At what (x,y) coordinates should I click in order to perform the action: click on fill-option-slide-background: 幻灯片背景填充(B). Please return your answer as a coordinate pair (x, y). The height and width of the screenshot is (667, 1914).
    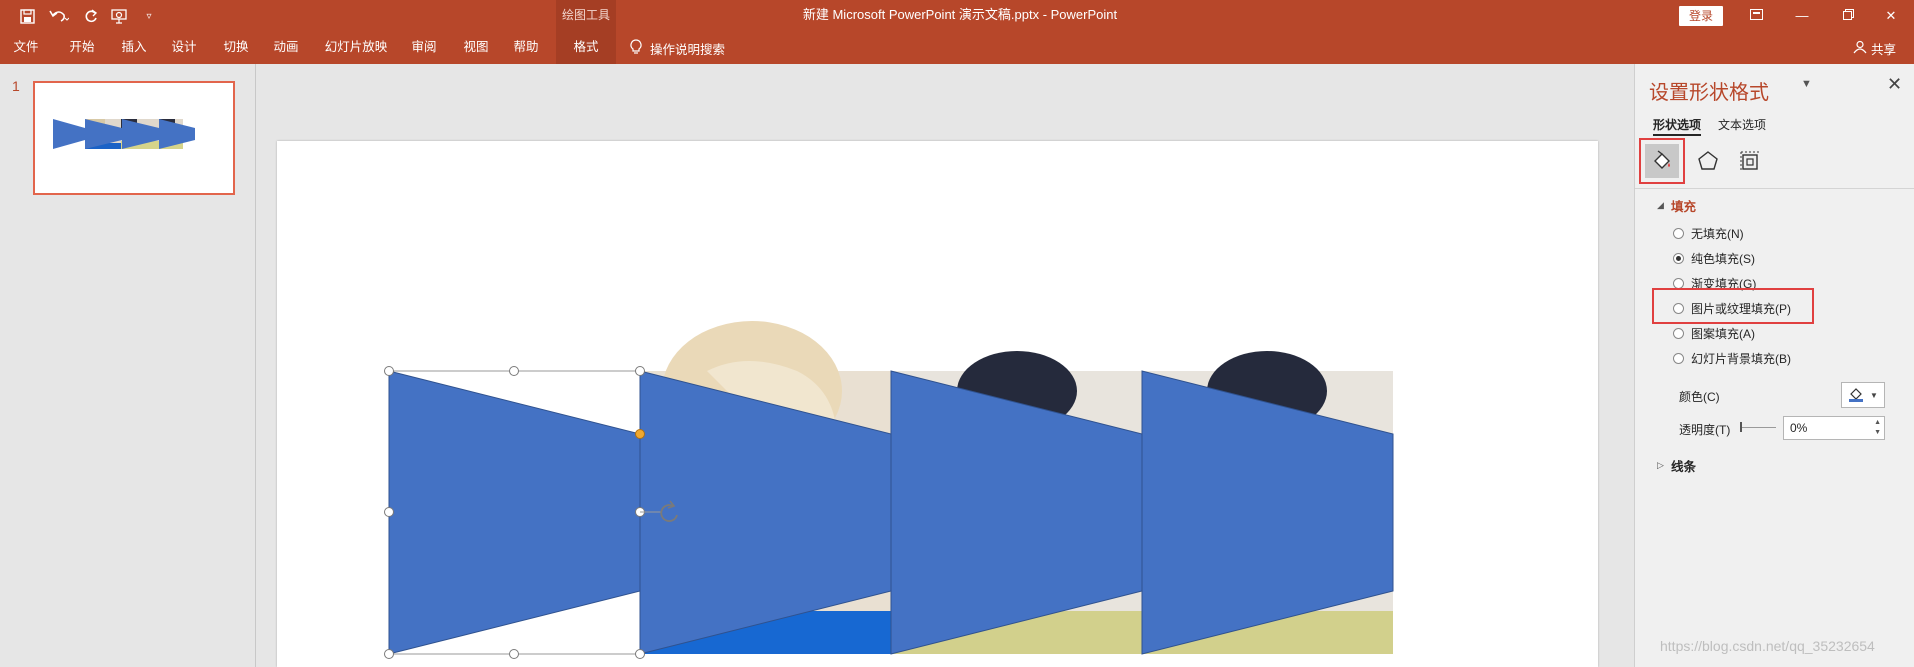
    Looking at the image, I should click on (1732, 358).